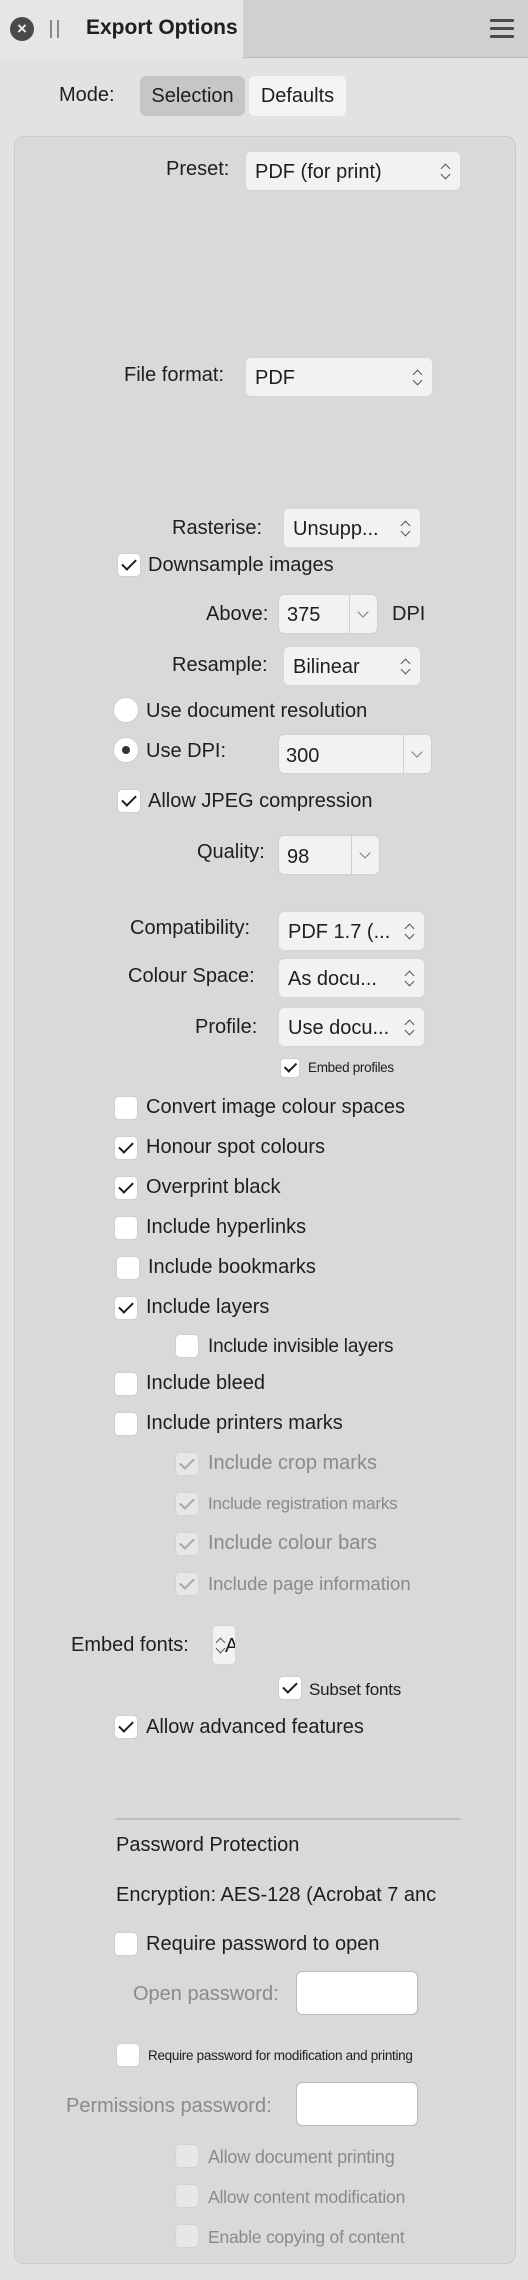  Describe the element at coordinates (329, 855) in the screenshot. I see `quality-combo: 98` at that location.